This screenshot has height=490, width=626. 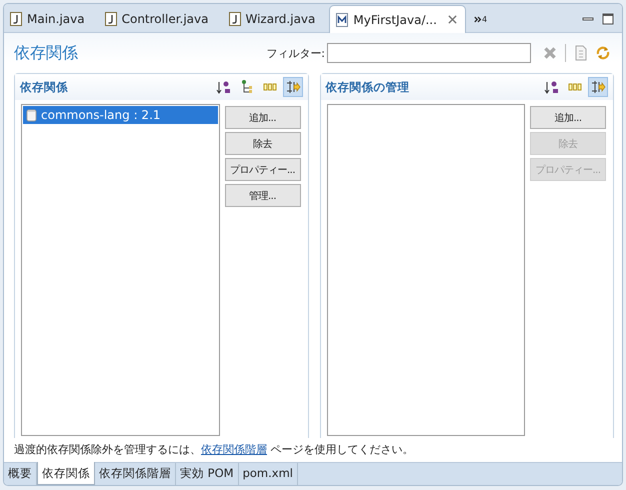 What do you see at coordinates (135, 474) in the screenshot?
I see `page-tab: 依存関係階層` at bounding box center [135, 474].